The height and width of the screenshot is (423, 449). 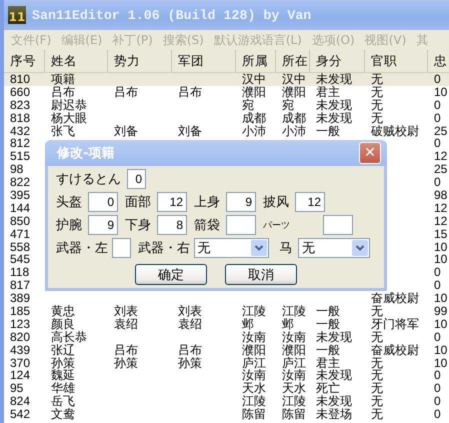 What do you see at coordinates (226, 131) in the screenshot?
I see `table-row: 432 张飞 刘备 刘备 小沛 小沛 一般 破贼校尉 25` at bounding box center [226, 131].